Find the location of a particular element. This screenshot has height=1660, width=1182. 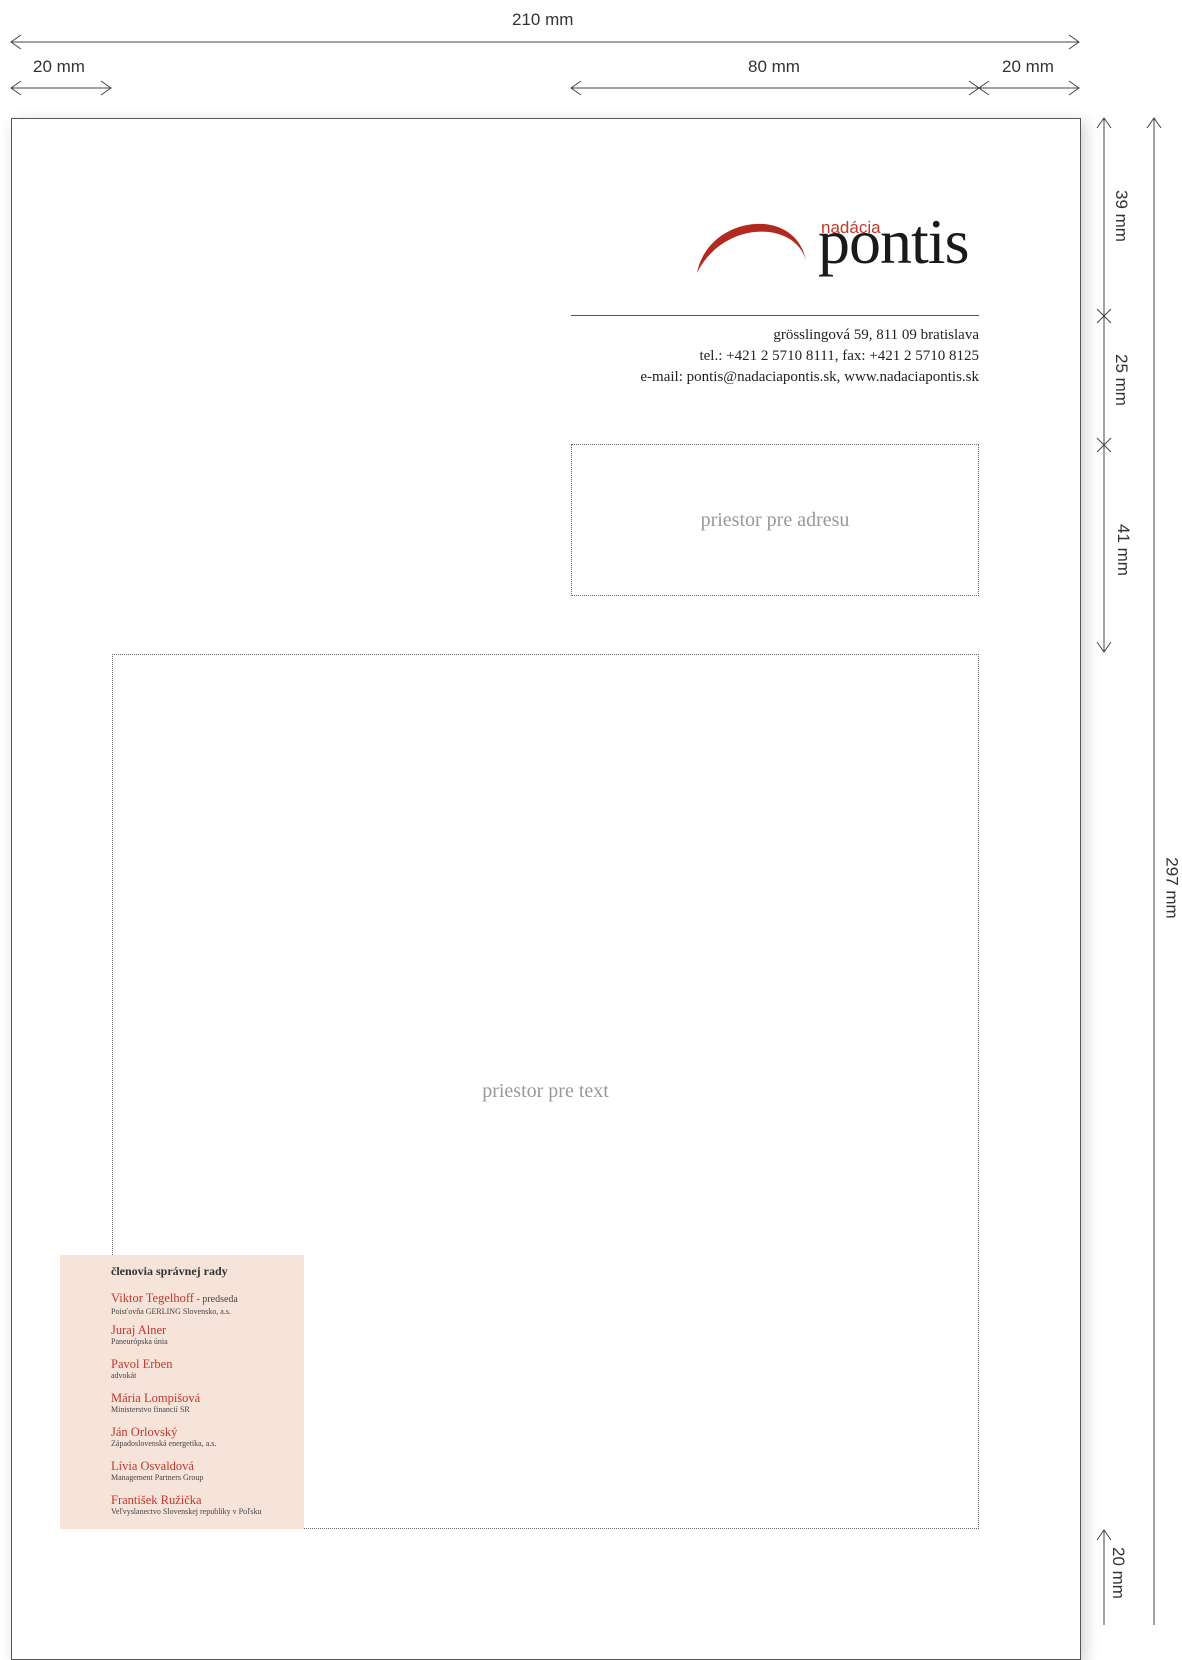

logo-height-label: 39 mm is located at coordinates (1121, 216).